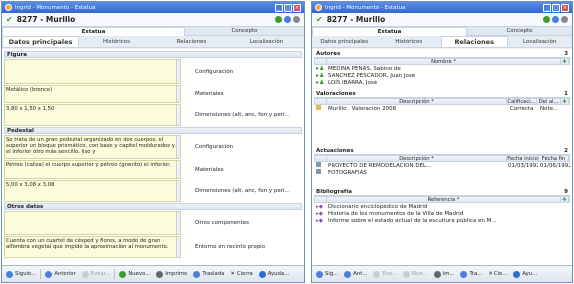 The height and width of the screenshot is (284, 574). I want to click on column-nombre: Nombre *, so click(444, 62).